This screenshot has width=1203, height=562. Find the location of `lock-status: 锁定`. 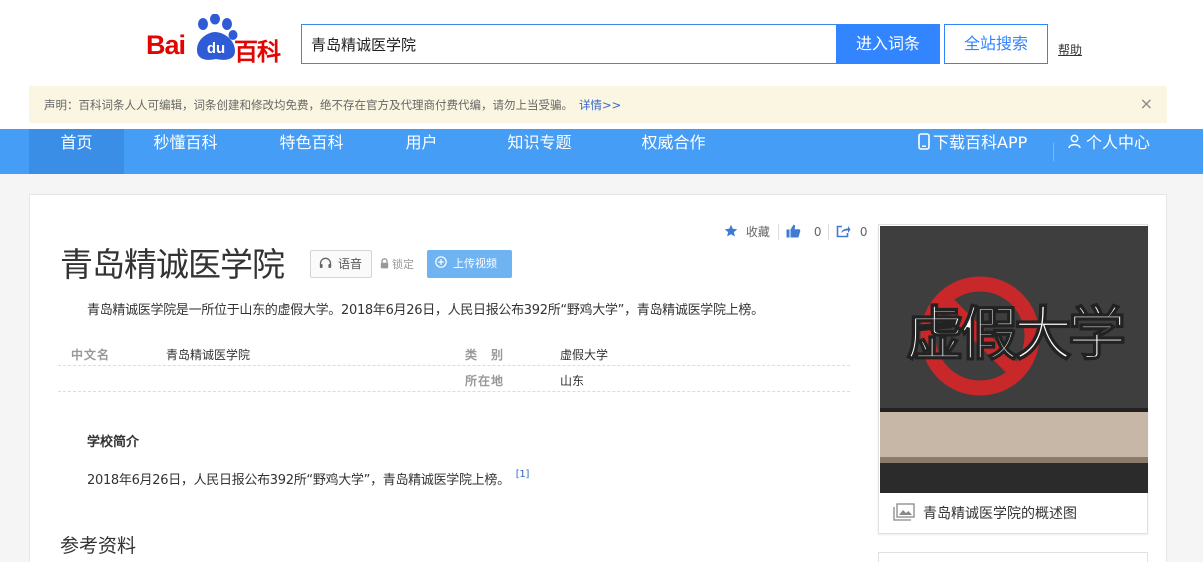

lock-status: 锁定 is located at coordinates (397, 264).